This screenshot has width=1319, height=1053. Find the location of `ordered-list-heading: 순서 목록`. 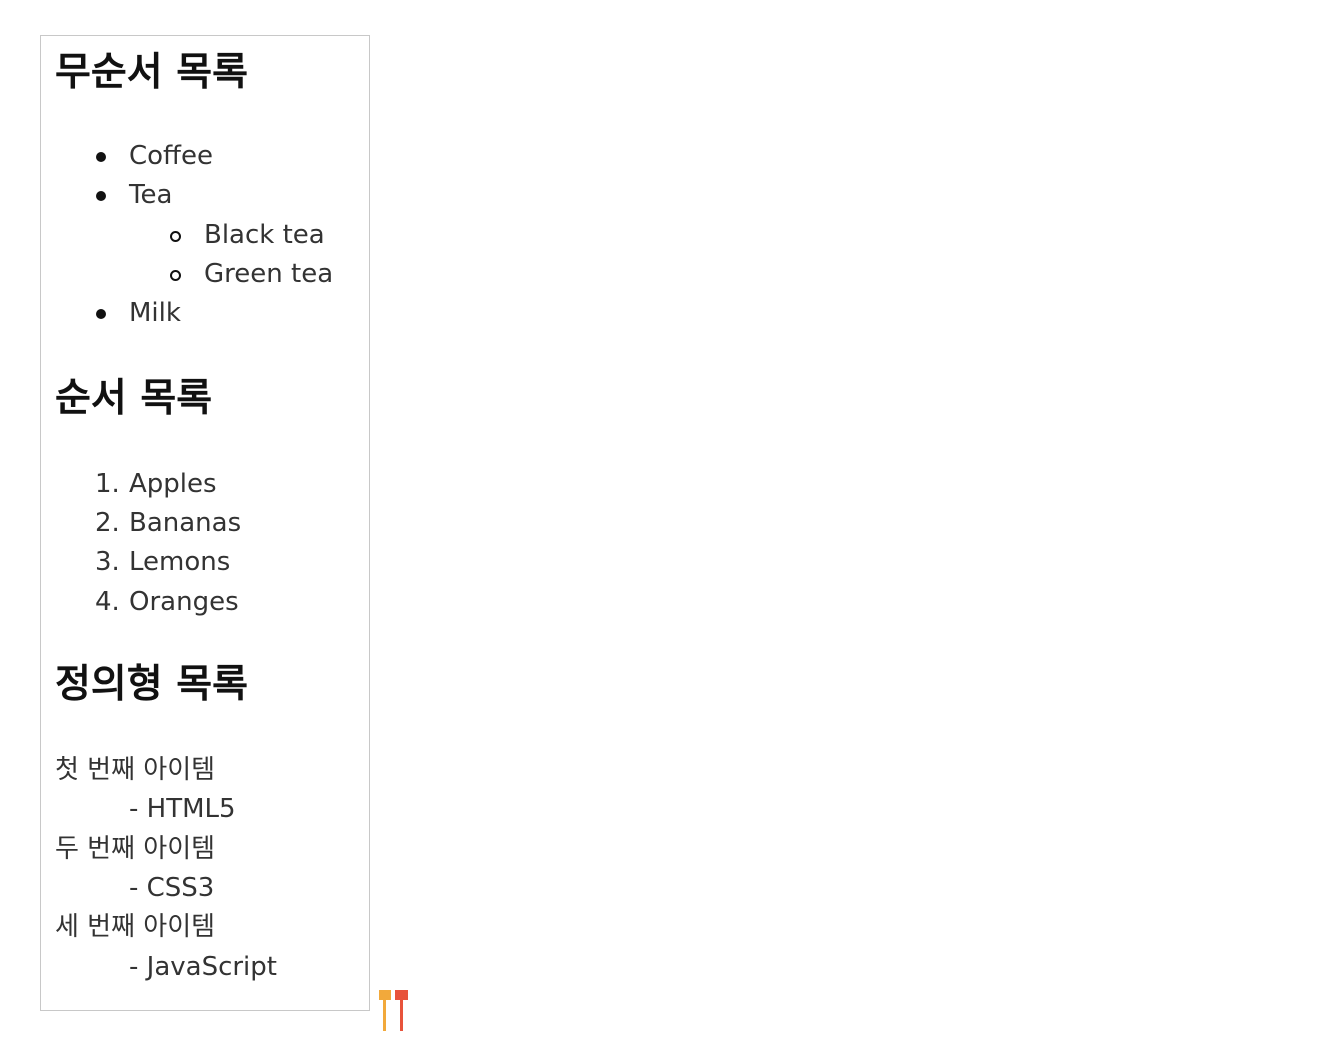

ordered-list-heading: 순서 목록 is located at coordinates (134, 398).